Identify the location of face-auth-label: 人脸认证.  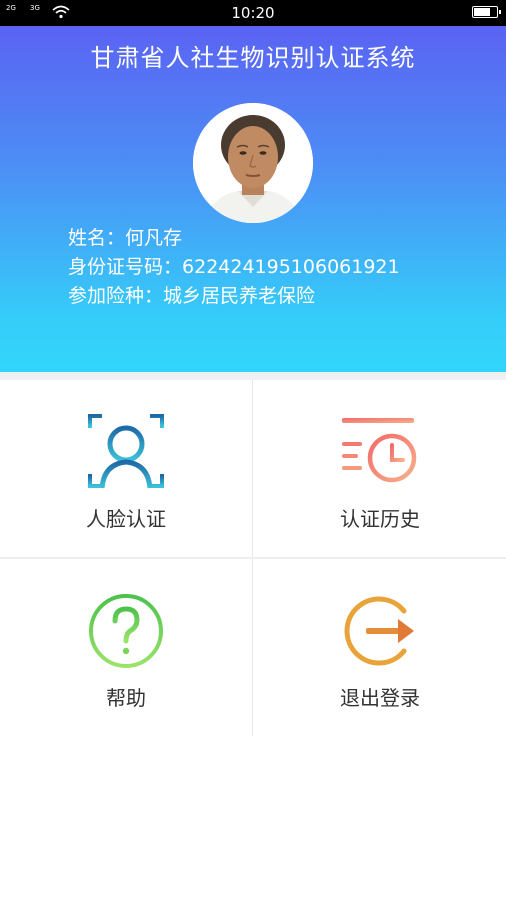
(126, 519).